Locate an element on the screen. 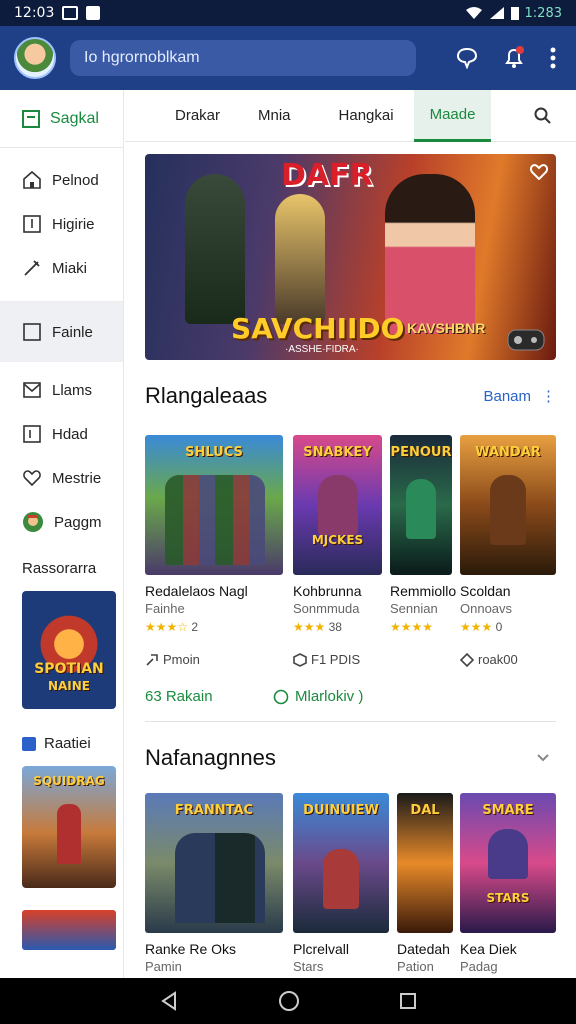  diamond-icon is located at coordinates (467, 659).